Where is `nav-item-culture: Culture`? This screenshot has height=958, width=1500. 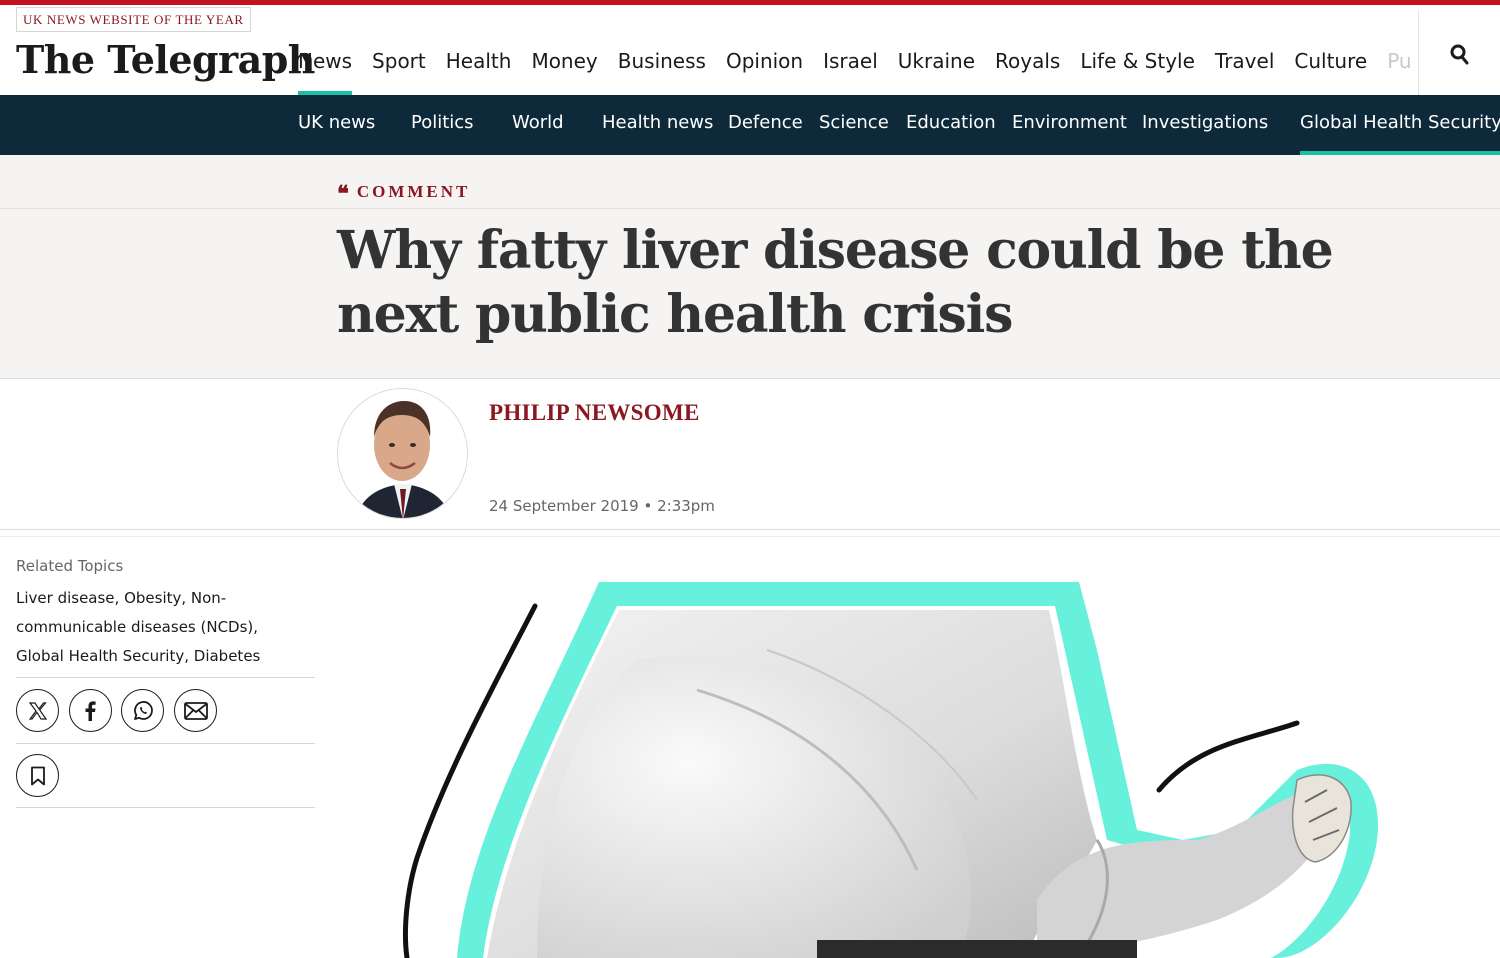 nav-item-culture: Culture is located at coordinates (1330, 50).